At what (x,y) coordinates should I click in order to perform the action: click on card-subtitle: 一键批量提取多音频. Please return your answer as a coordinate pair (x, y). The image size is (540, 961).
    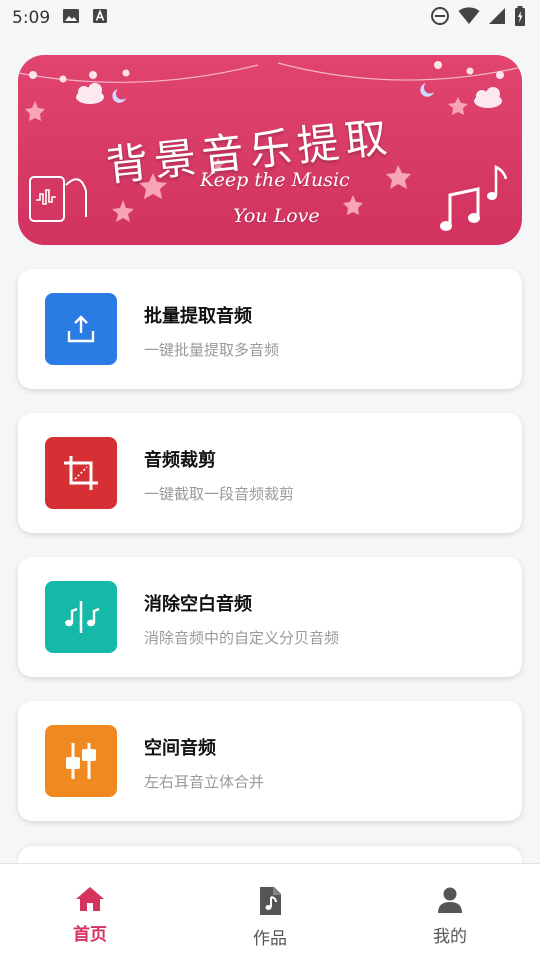
    Looking at the image, I should click on (212, 350).